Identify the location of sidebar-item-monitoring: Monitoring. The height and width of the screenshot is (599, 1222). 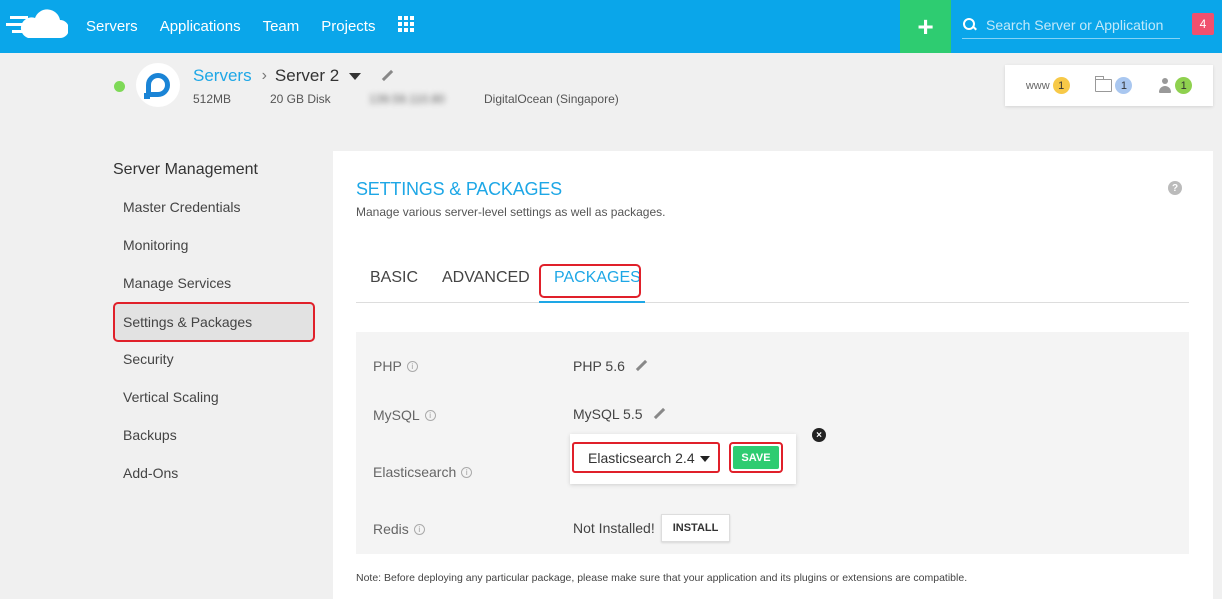
(214, 245).